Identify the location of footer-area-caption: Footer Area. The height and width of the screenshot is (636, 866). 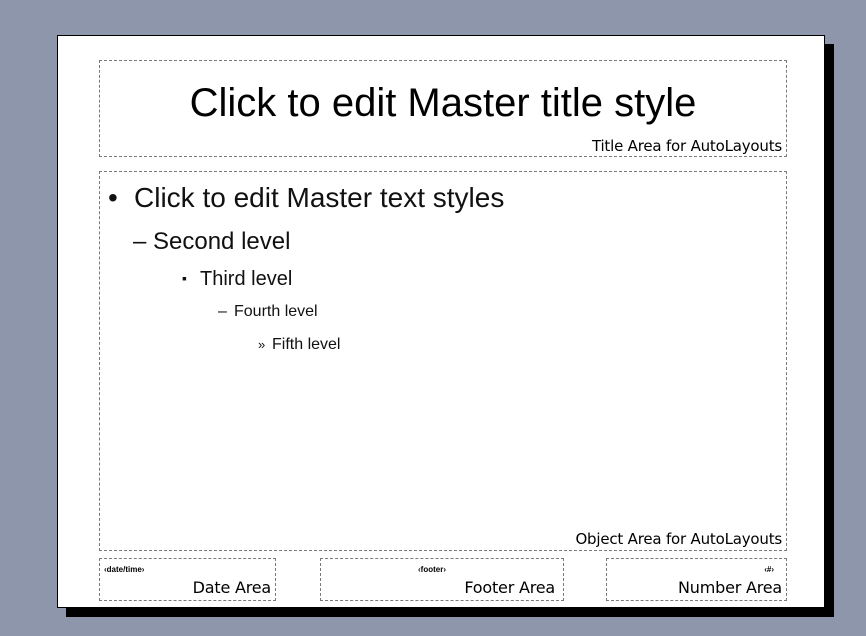
(509, 587).